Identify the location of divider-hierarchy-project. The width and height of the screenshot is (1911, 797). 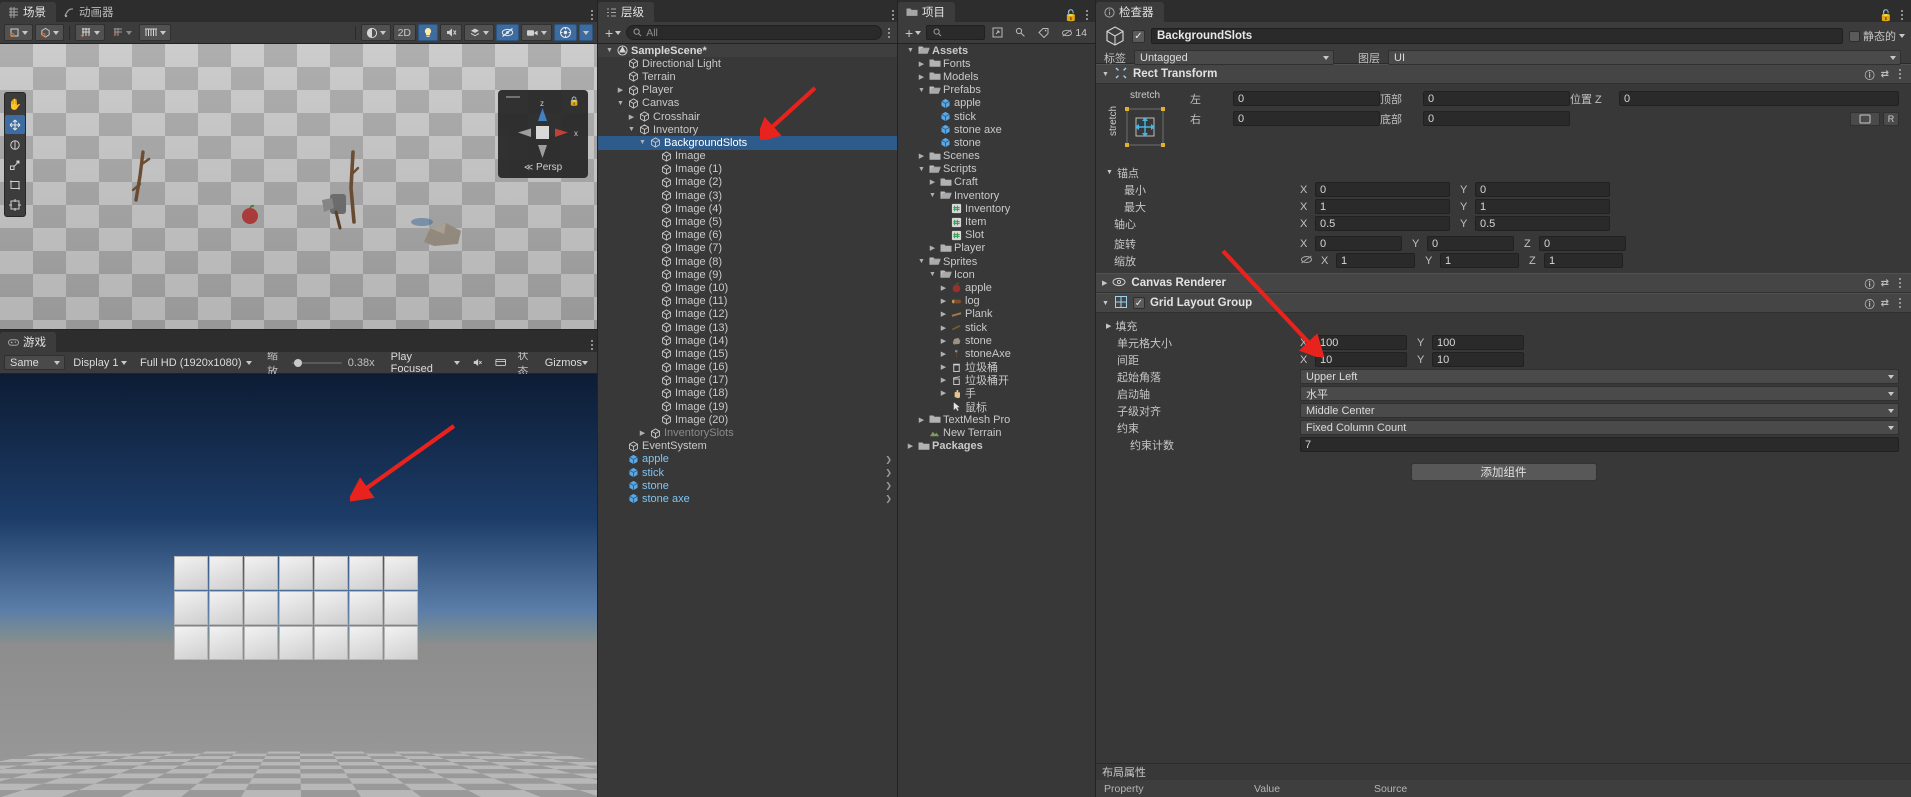
(897, 398).